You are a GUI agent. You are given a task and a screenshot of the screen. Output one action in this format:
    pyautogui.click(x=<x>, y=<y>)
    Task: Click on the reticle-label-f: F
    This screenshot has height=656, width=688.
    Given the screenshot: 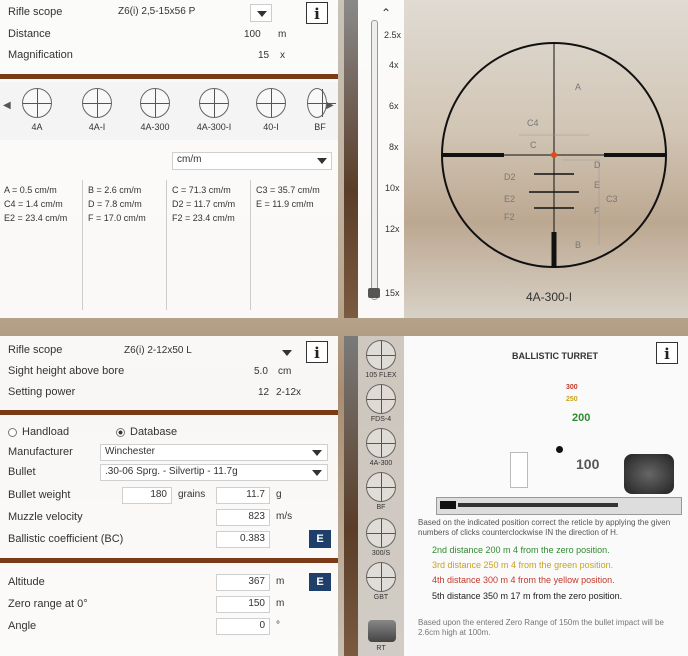 What is the action you would take?
    pyautogui.click(x=597, y=211)
    